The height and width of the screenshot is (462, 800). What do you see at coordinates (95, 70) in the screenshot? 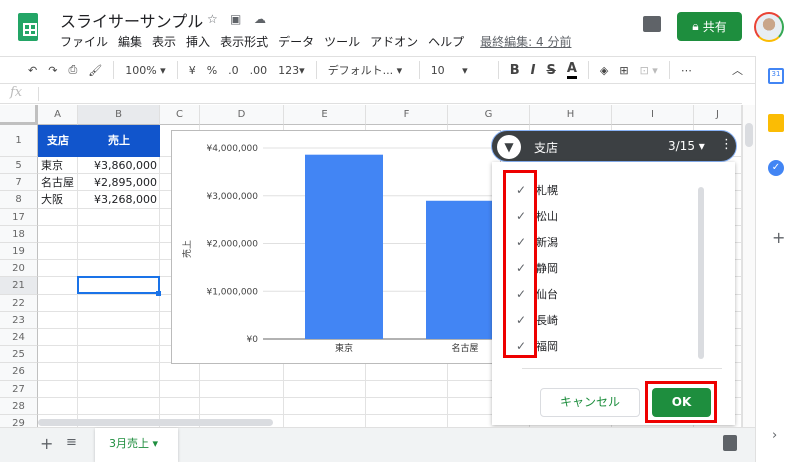
I see `paint-format-icon: 🖌︎` at bounding box center [95, 70].